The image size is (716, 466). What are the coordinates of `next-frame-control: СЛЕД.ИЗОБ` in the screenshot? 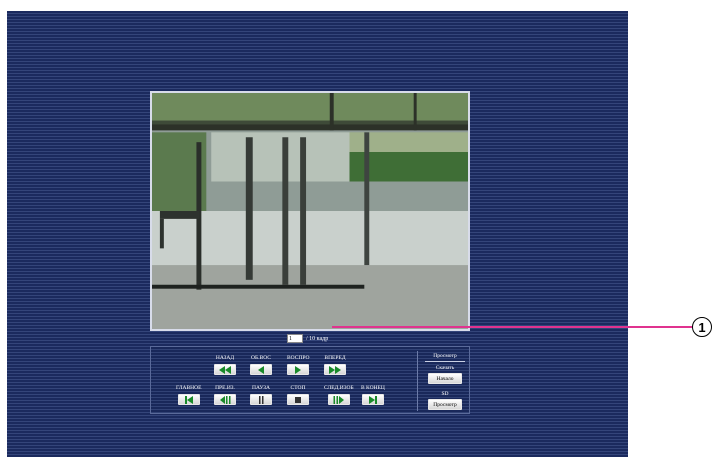 It's located at (339, 395).